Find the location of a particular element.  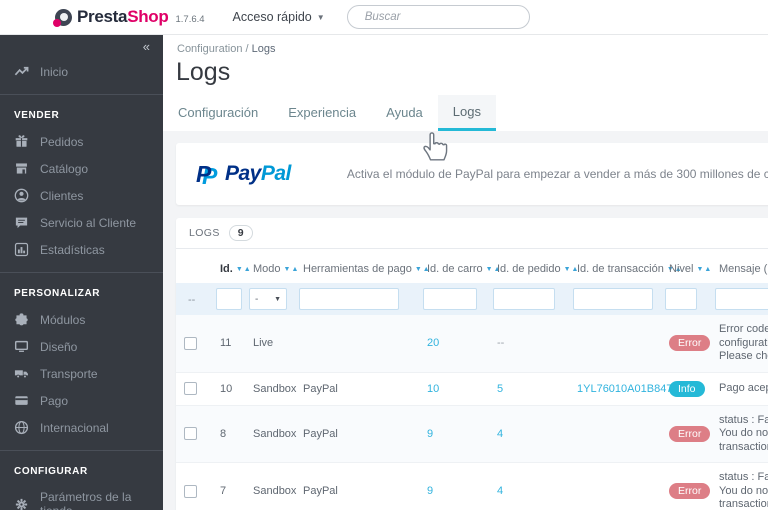

filter-row: -- - ▼ is located at coordinates (472, 299).